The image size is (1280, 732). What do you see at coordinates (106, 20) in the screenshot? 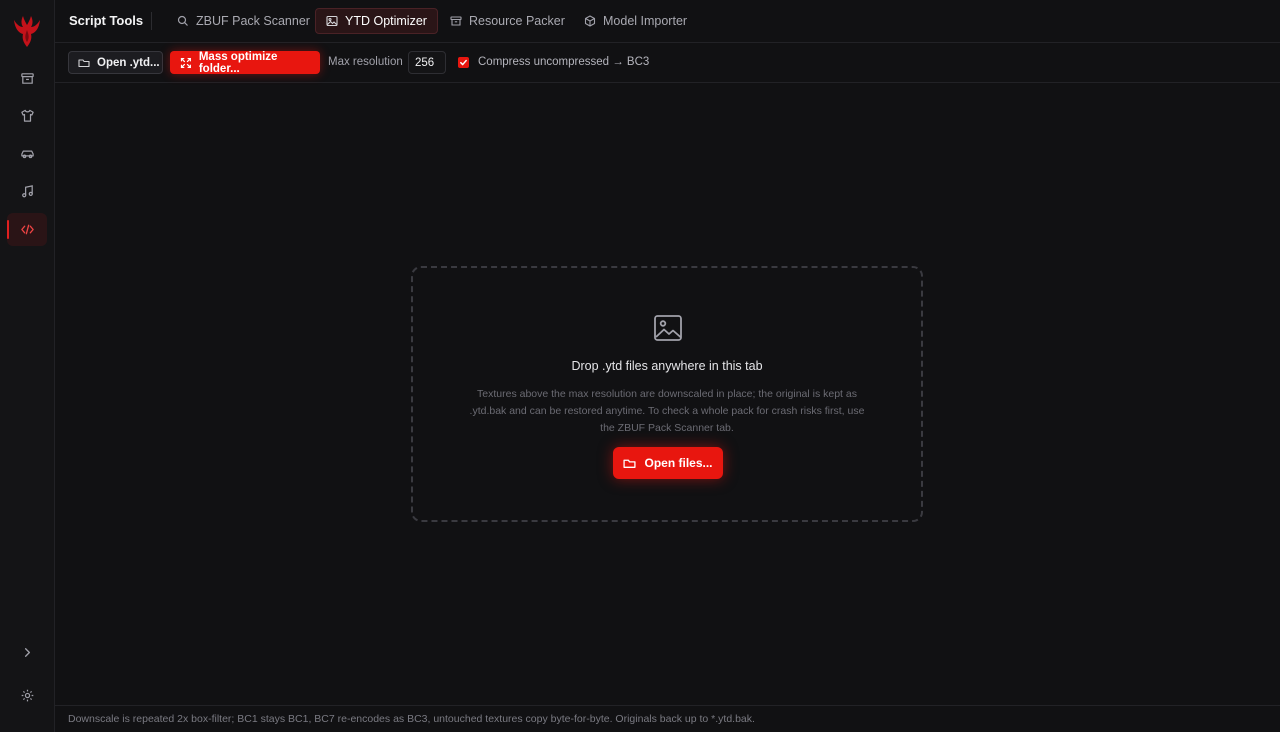
I see `page-title: Script Tools` at bounding box center [106, 20].